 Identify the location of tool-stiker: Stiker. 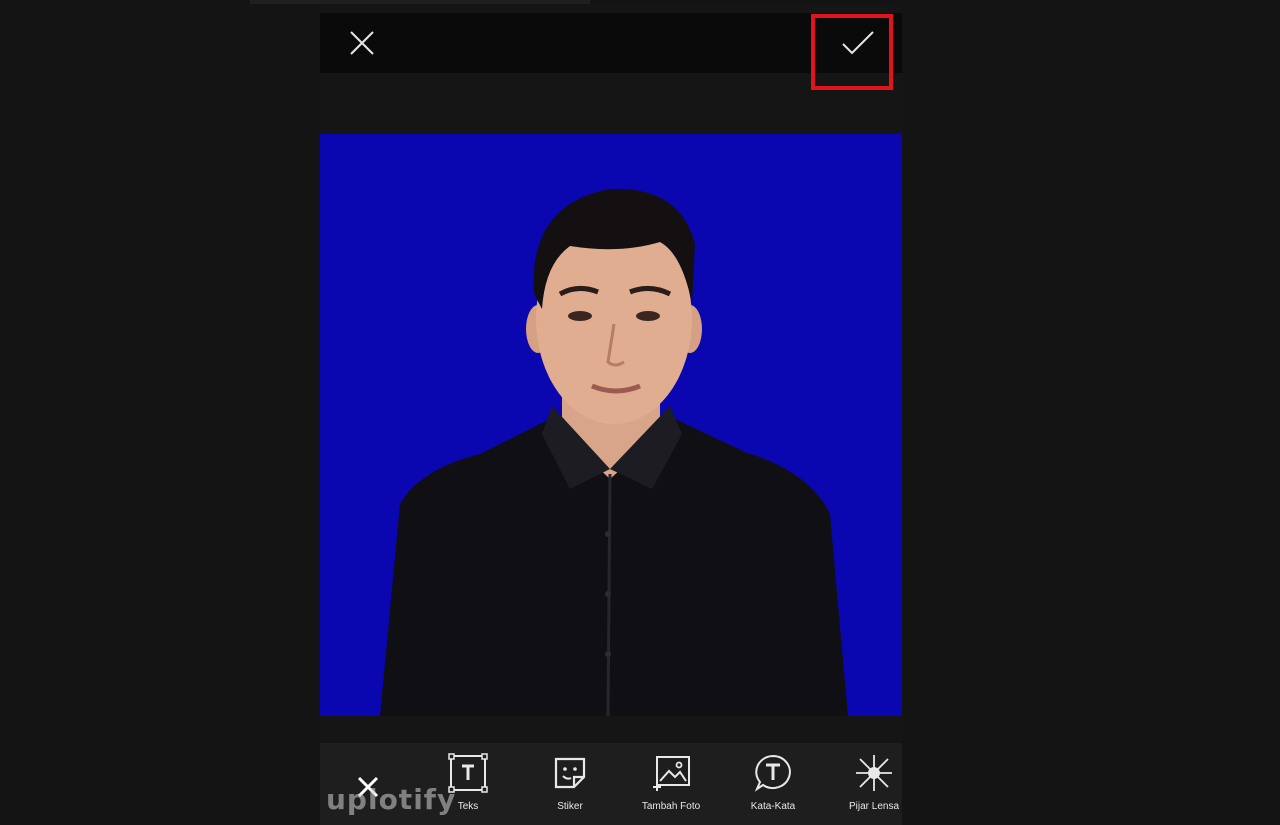
(570, 786).